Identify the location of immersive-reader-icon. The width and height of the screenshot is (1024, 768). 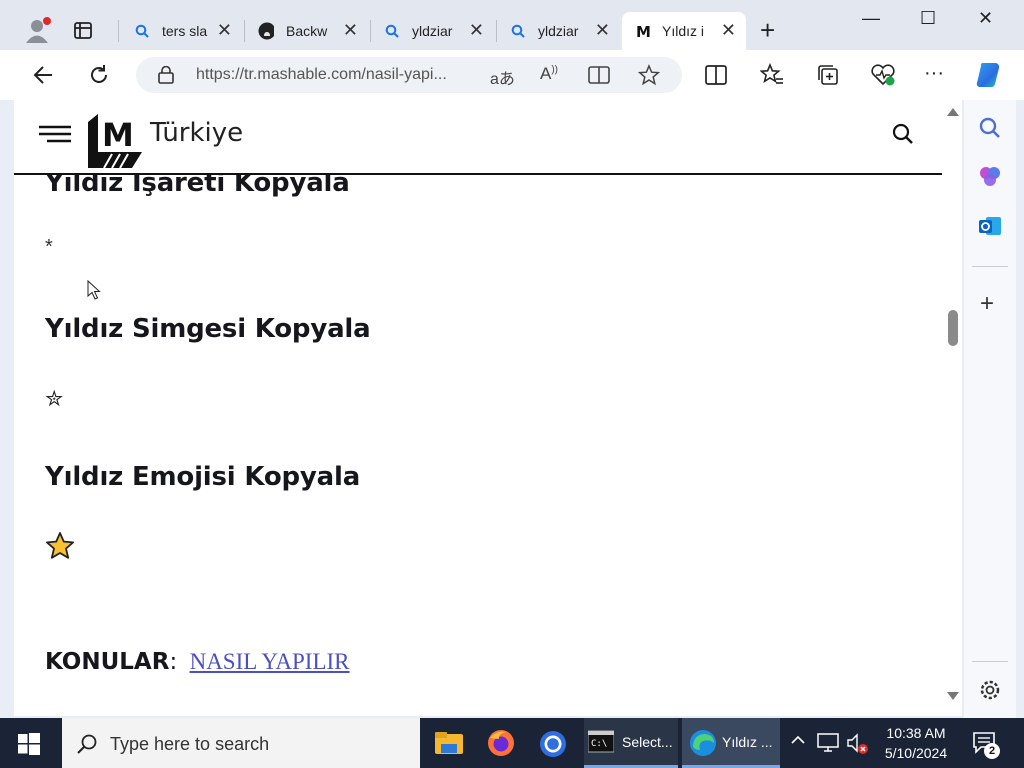
(599, 75).